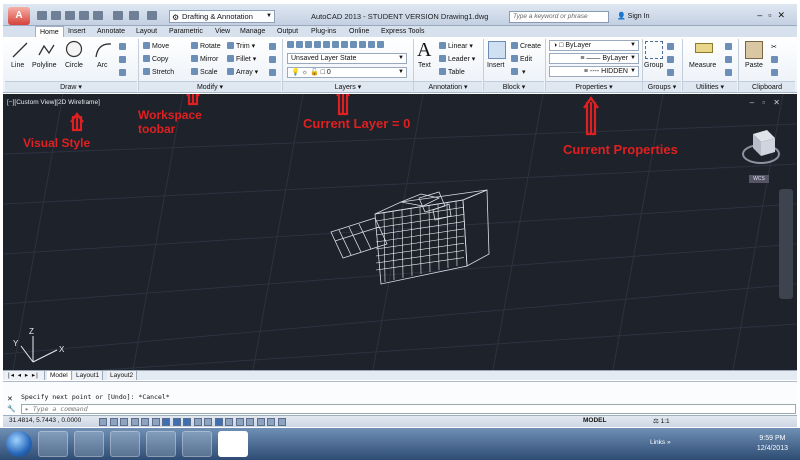 The image size is (800, 460). I want to click on tab-annotate: Annotate, so click(111, 31).